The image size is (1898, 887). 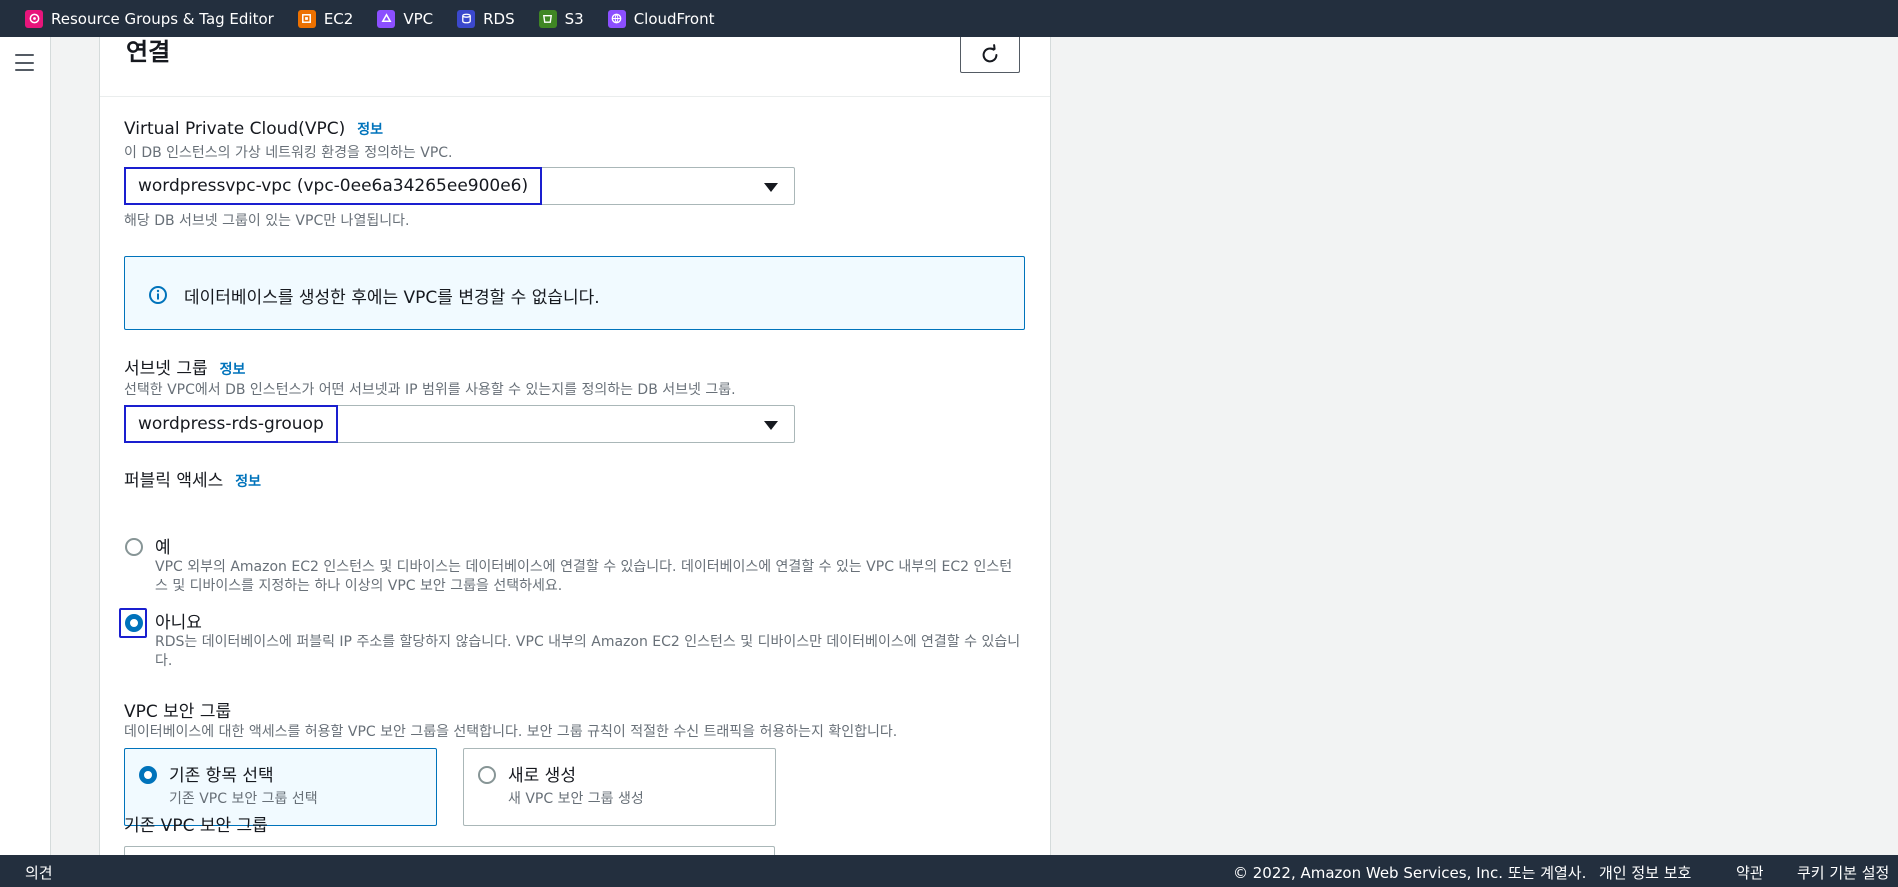 I want to click on vpc-select: wordpressvpc-vpc (vpc-0ee6a34265ee900e6), so click(x=459, y=186).